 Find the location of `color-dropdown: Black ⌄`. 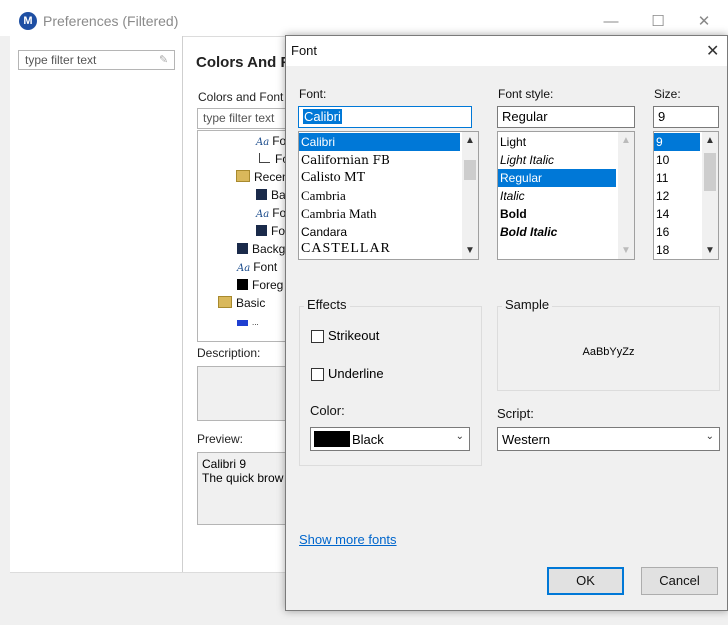

color-dropdown: Black ⌄ is located at coordinates (390, 439).